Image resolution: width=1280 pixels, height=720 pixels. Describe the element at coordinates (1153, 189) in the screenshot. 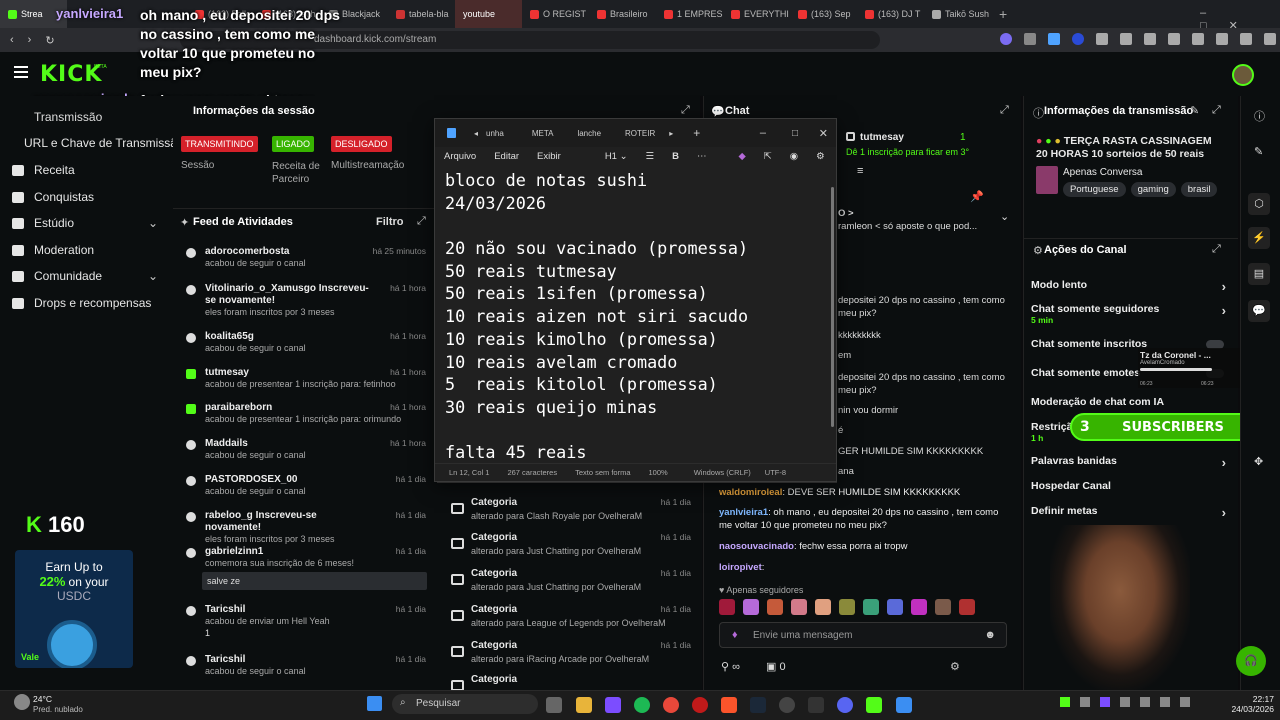

I see `tag: gaming` at that location.